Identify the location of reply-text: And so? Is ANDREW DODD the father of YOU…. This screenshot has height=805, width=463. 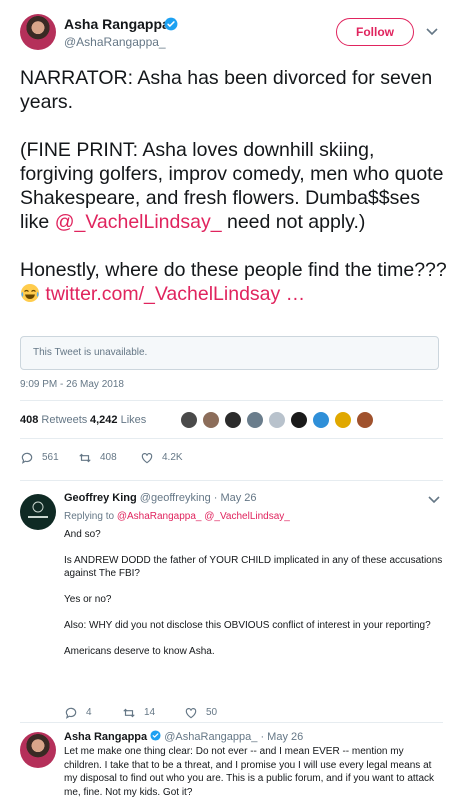
(254, 593).